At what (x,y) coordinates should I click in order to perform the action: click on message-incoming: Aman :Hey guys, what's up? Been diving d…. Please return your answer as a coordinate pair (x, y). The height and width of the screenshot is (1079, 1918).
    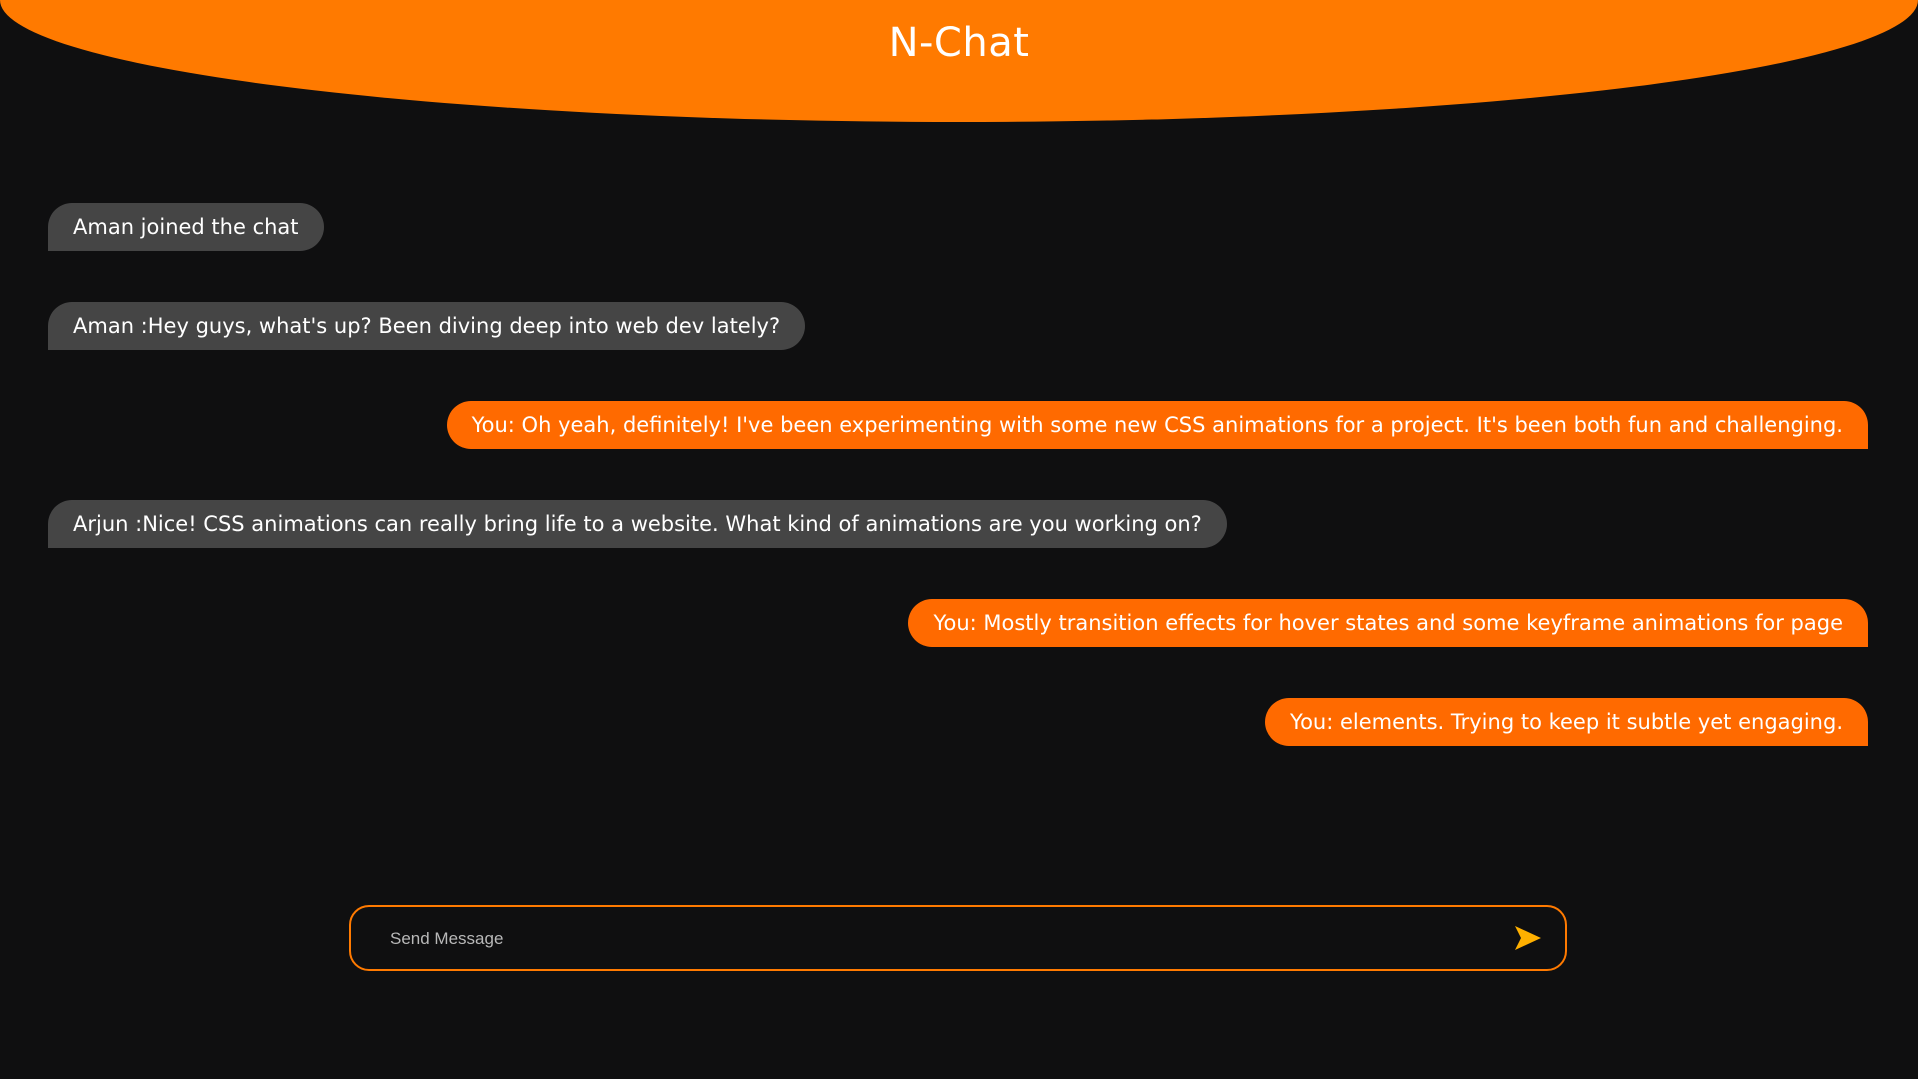
    Looking at the image, I should click on (427, 326).